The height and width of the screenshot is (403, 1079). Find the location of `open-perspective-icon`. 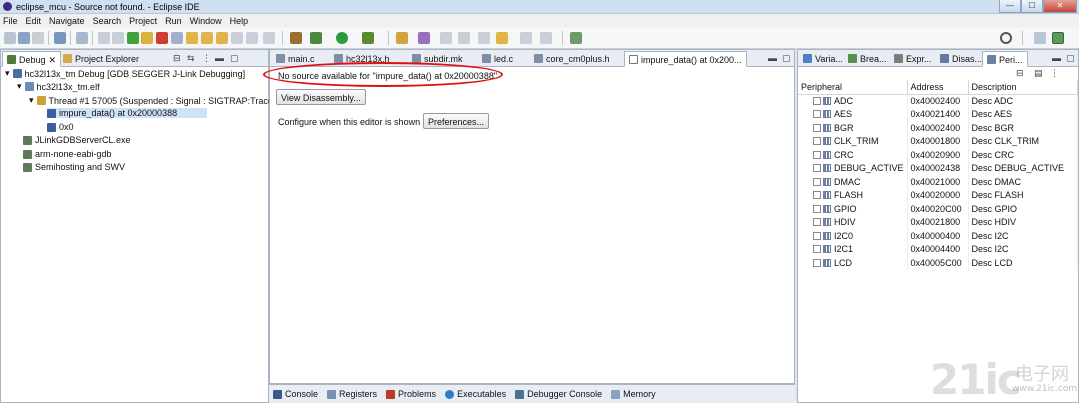

open-perspective-icon is located at coordinates (1040, 38).